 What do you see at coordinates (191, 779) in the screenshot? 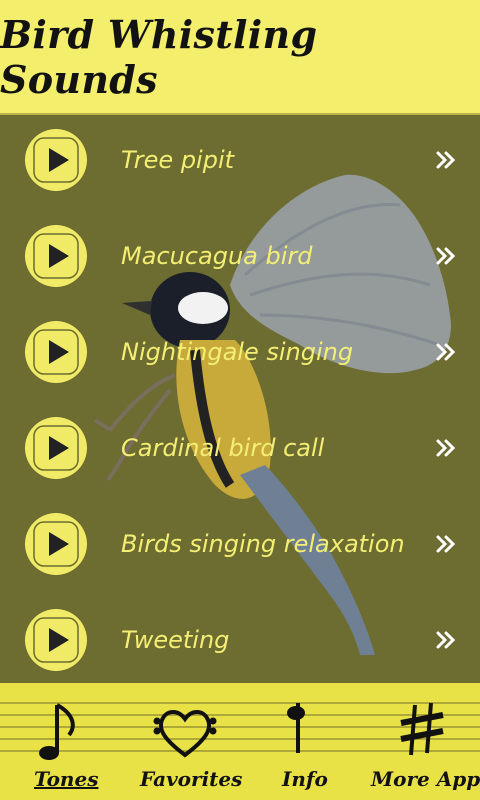
I see `tab-label: Favorites` at bounding box center [191, 779].